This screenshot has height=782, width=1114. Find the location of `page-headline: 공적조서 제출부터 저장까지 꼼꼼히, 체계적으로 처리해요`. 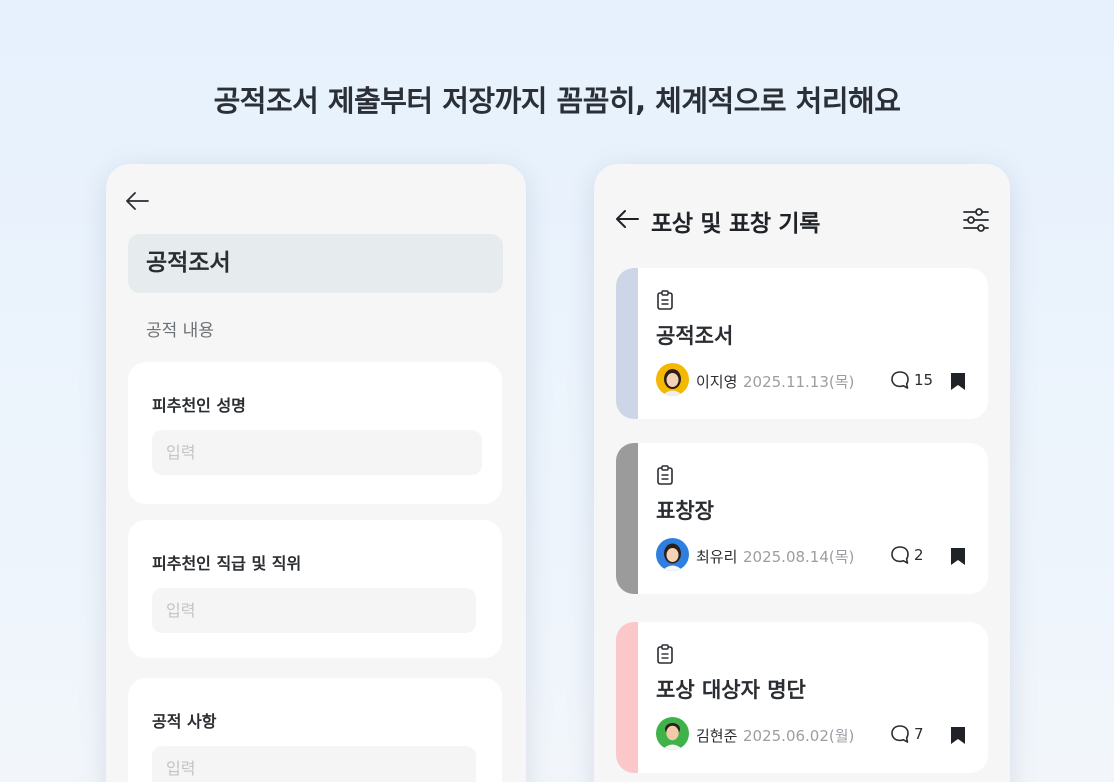

page-headline: 공적조서 제출부터 저장까지 꼼꼼히, 체계적으로 처리해요 is located at coordinates (557, 101).